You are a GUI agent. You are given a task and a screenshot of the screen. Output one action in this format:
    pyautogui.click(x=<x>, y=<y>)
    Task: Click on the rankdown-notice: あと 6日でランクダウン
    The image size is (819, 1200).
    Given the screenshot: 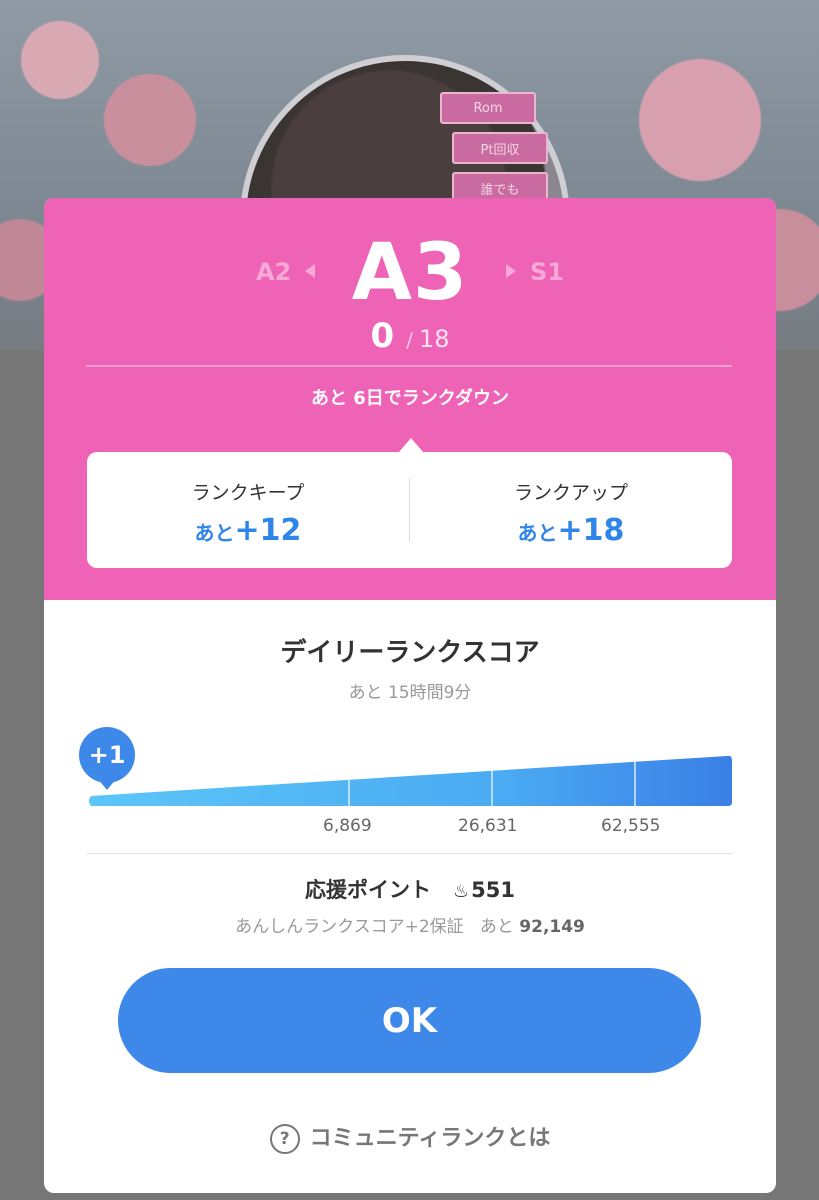 What is the action you would take?
    pyautogui.click(x=410, y=398)
    